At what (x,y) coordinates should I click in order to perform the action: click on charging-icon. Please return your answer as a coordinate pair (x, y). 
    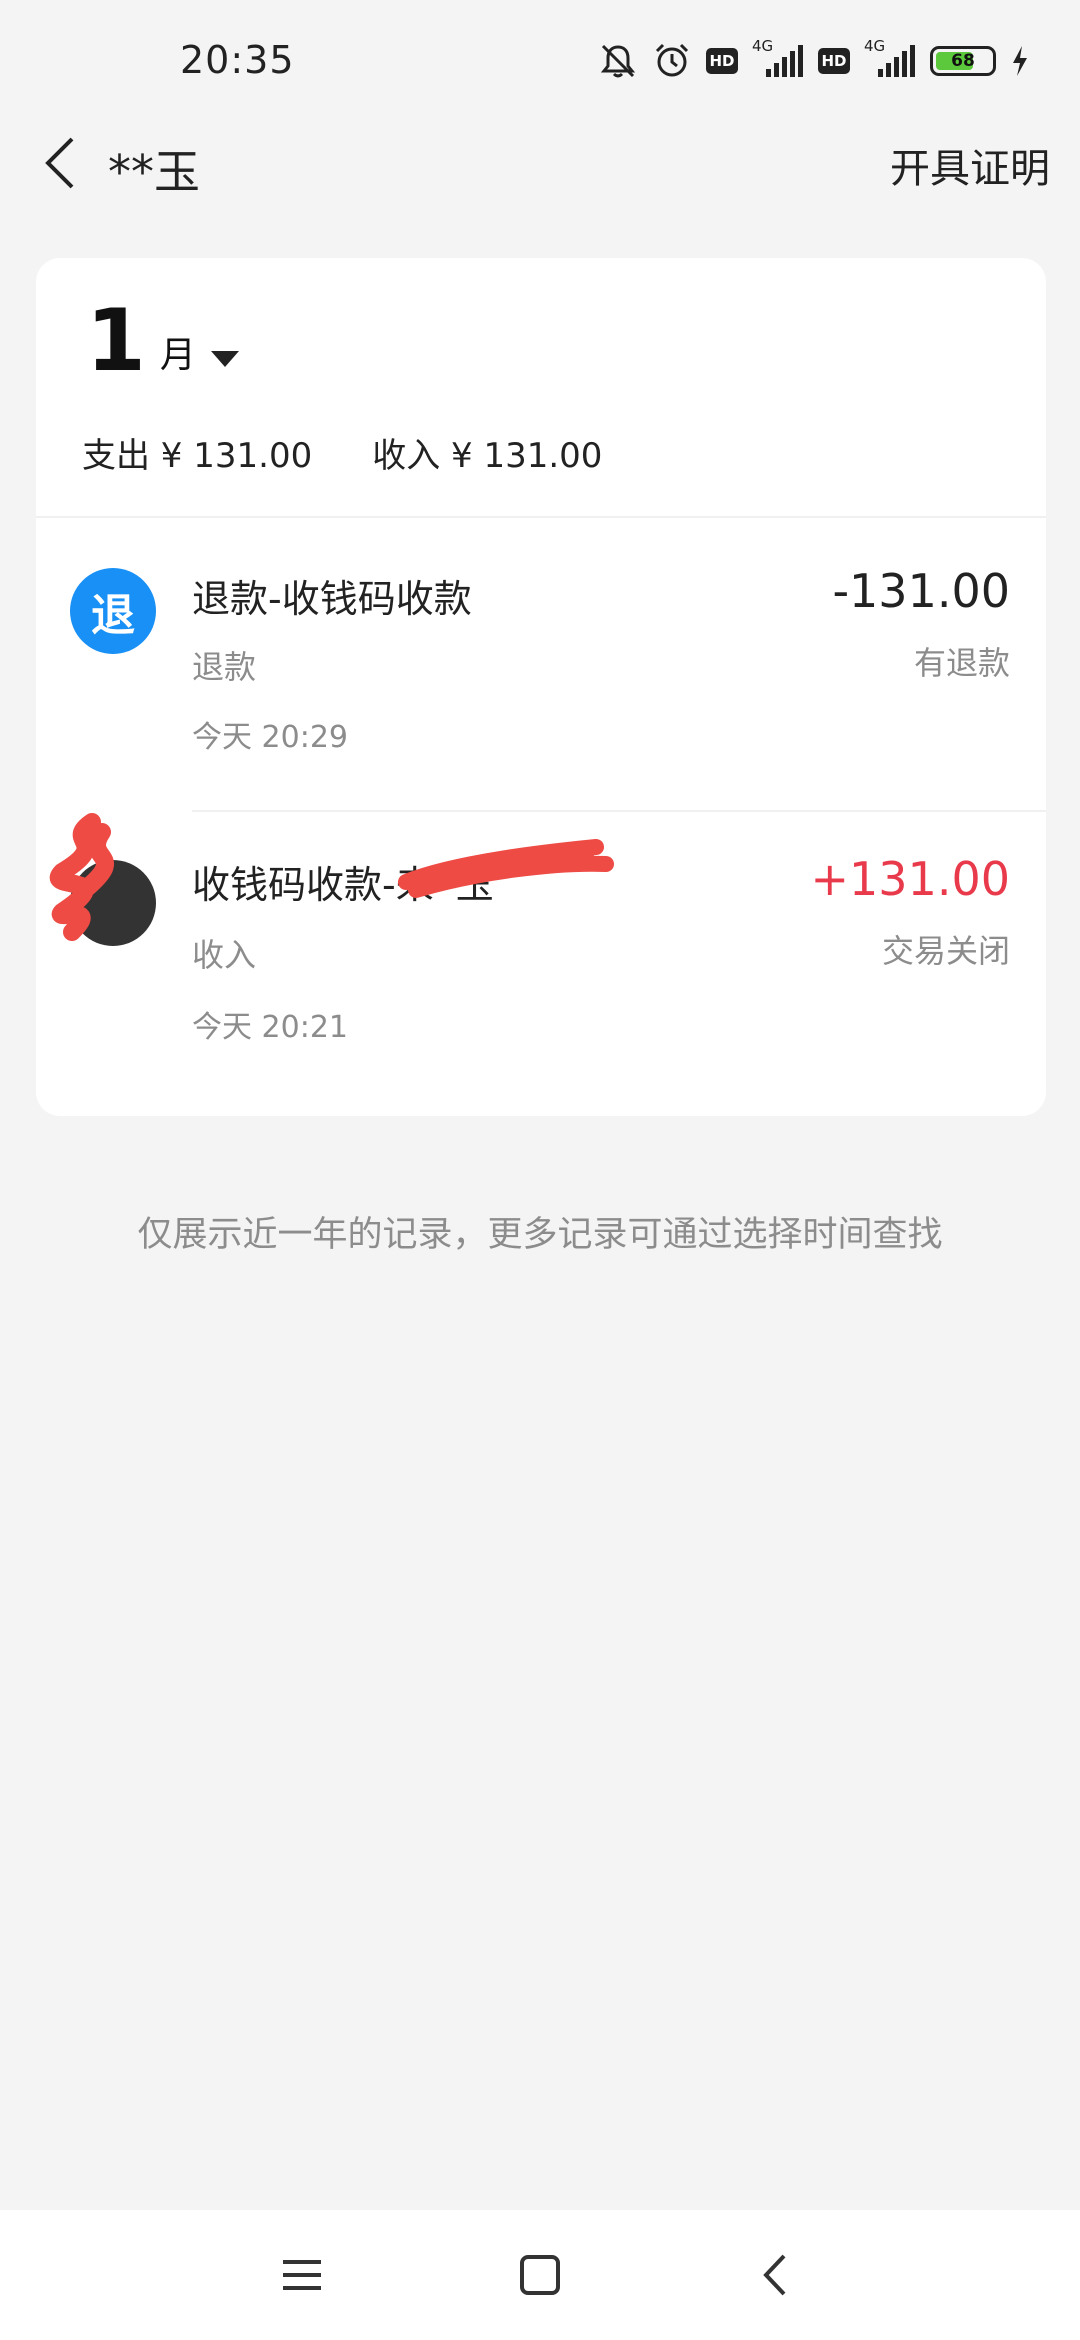
    Looking at the image, I should click on (1020, 61).